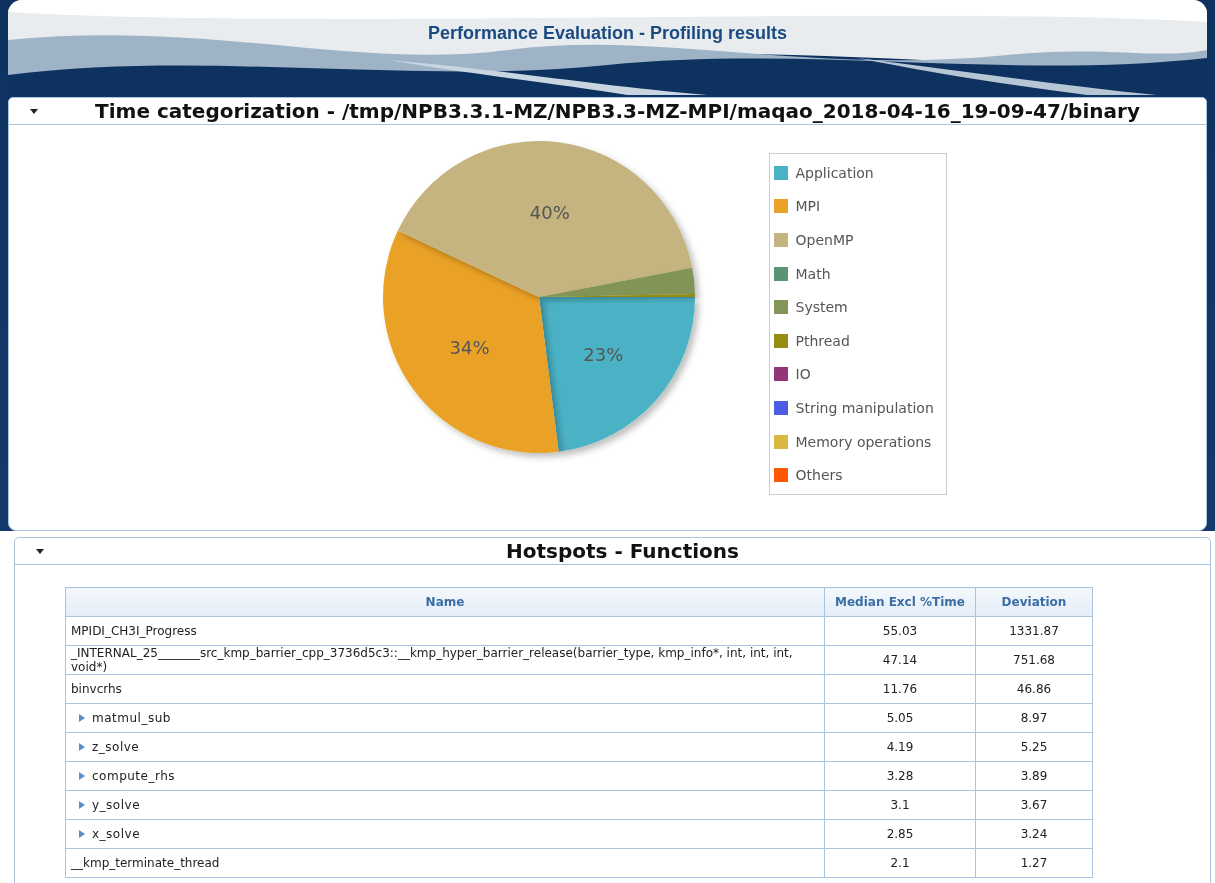 The image size is (1215, 883). Describe the element at coordinates (1034, 805) in the screenshot. I see `table-cell: 3.67` at that location.